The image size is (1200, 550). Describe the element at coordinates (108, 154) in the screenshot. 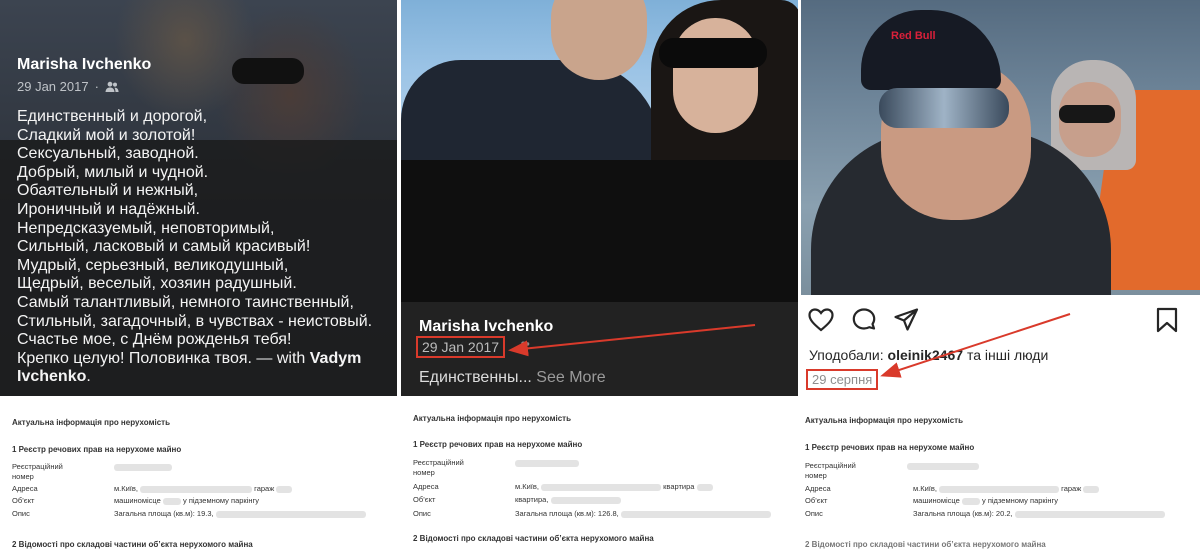

I see `poem-line: Сексуальный, заводной.` at that location.